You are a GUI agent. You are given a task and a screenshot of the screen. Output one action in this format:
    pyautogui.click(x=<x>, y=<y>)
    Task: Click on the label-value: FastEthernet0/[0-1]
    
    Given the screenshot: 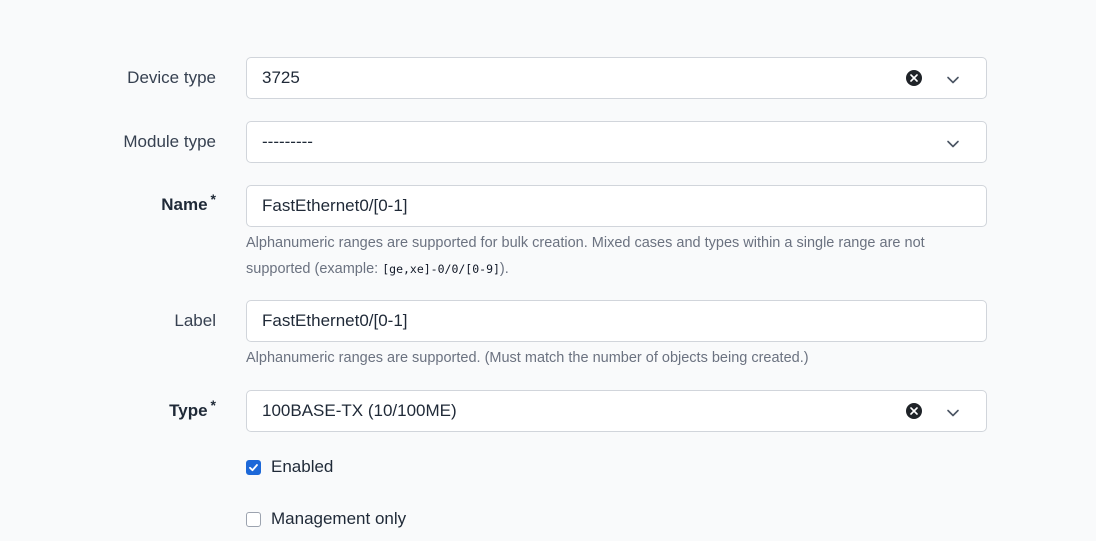 What is the action you would take?
    pyautogui.click(x=335, y=320)
    